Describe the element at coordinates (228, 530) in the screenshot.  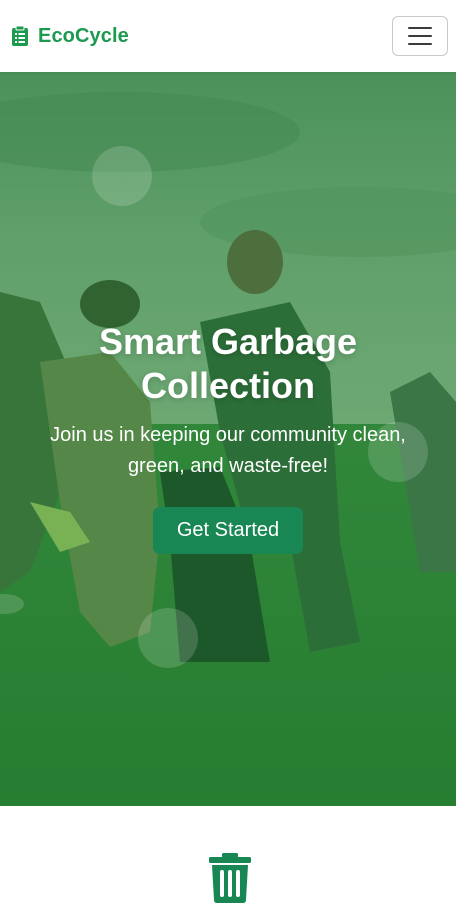
I see `get-started-button: Get Started` at that location.